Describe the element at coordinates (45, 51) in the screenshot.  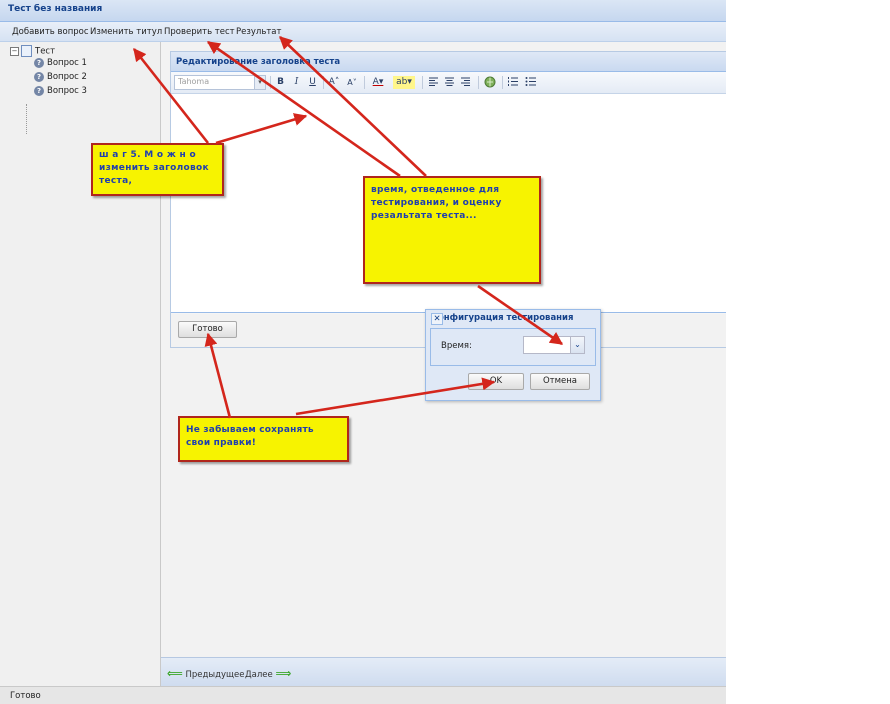
I see `tree-node-label: Тест` at that location.